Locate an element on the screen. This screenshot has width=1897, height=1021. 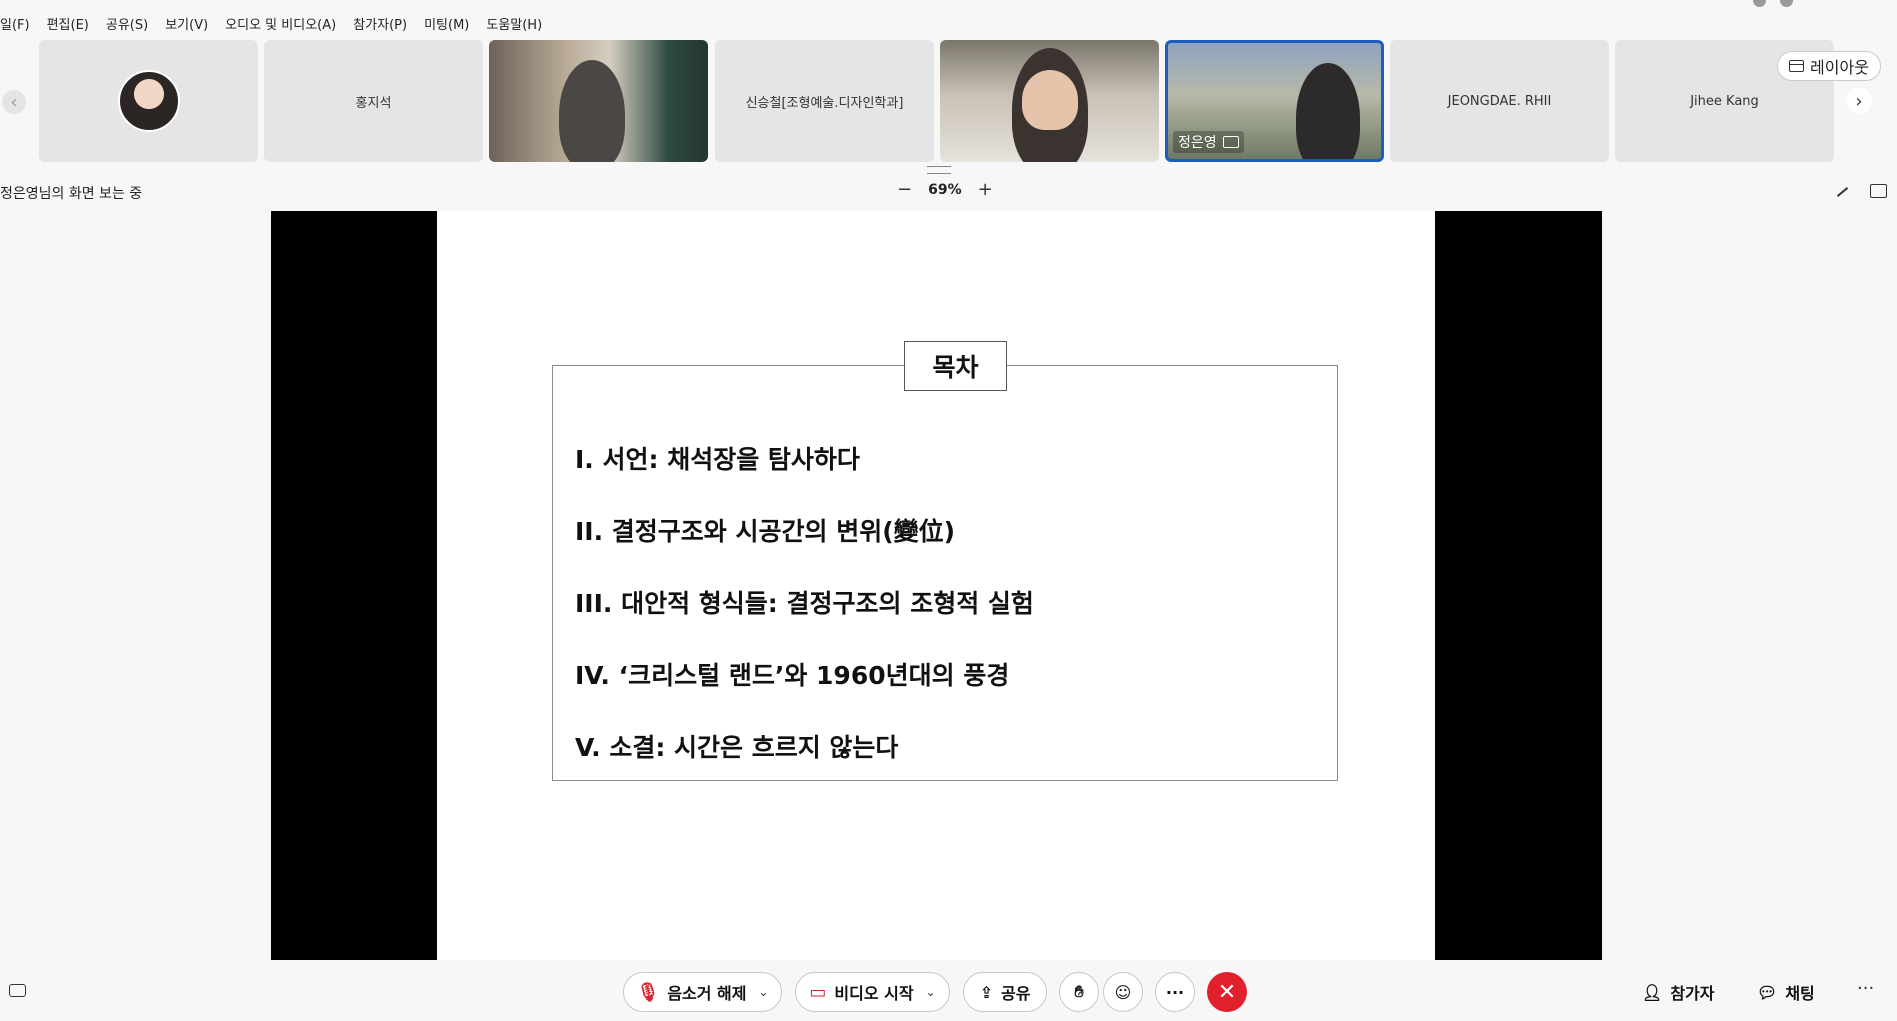
share-status-label: 정은영님의 화면 보는 중 is located at coordinates (71, 194).